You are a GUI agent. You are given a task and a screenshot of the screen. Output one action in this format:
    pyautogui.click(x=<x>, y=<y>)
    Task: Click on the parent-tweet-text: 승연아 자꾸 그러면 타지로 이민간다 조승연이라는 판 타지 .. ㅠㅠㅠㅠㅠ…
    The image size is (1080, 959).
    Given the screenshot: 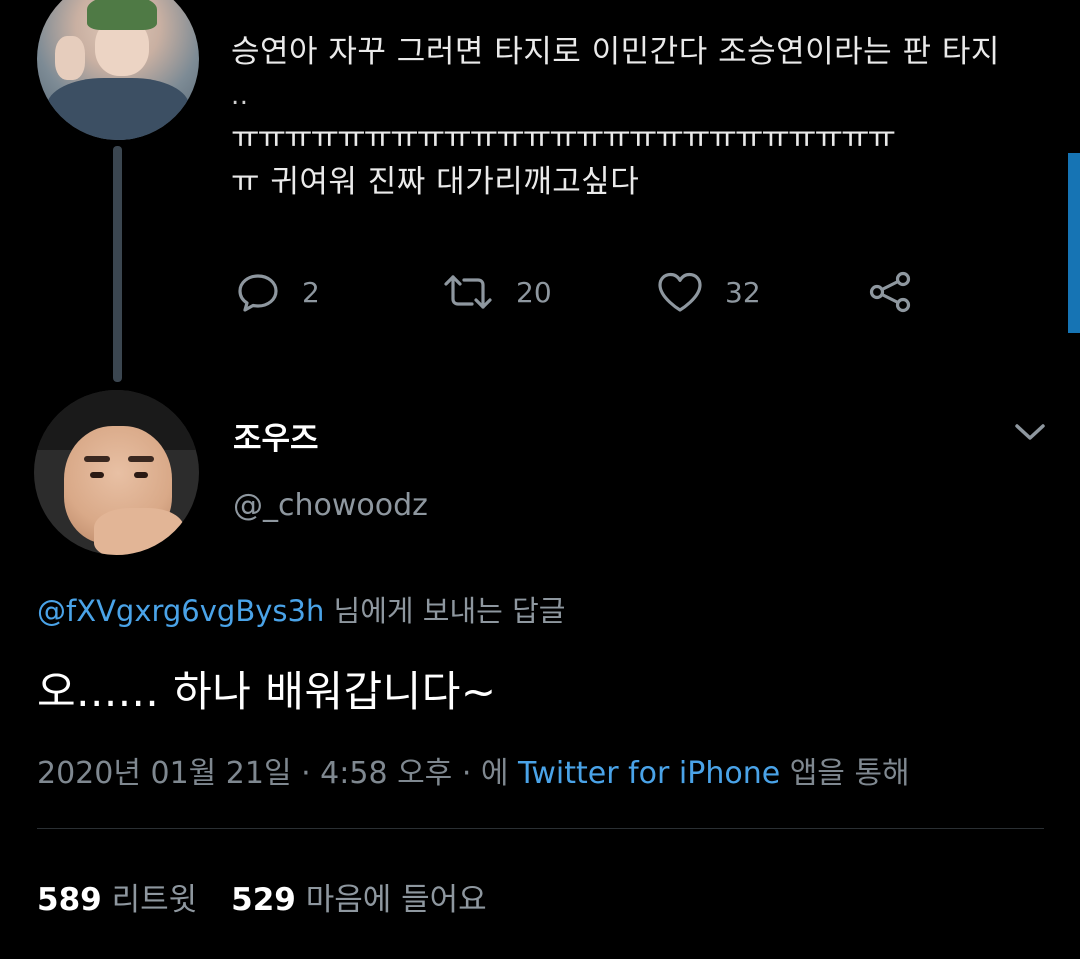 What is the action you would take?
    pyautogui.click(x=641, y=117)
    